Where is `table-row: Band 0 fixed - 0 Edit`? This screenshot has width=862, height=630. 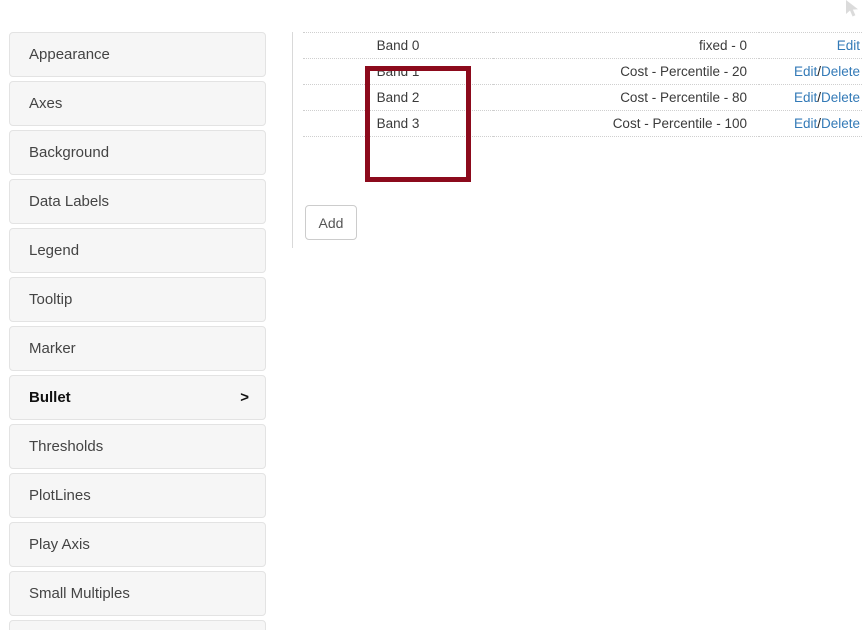 table-row: Band 0 fixed - 0 Edit is located at coordinates (582, 45).